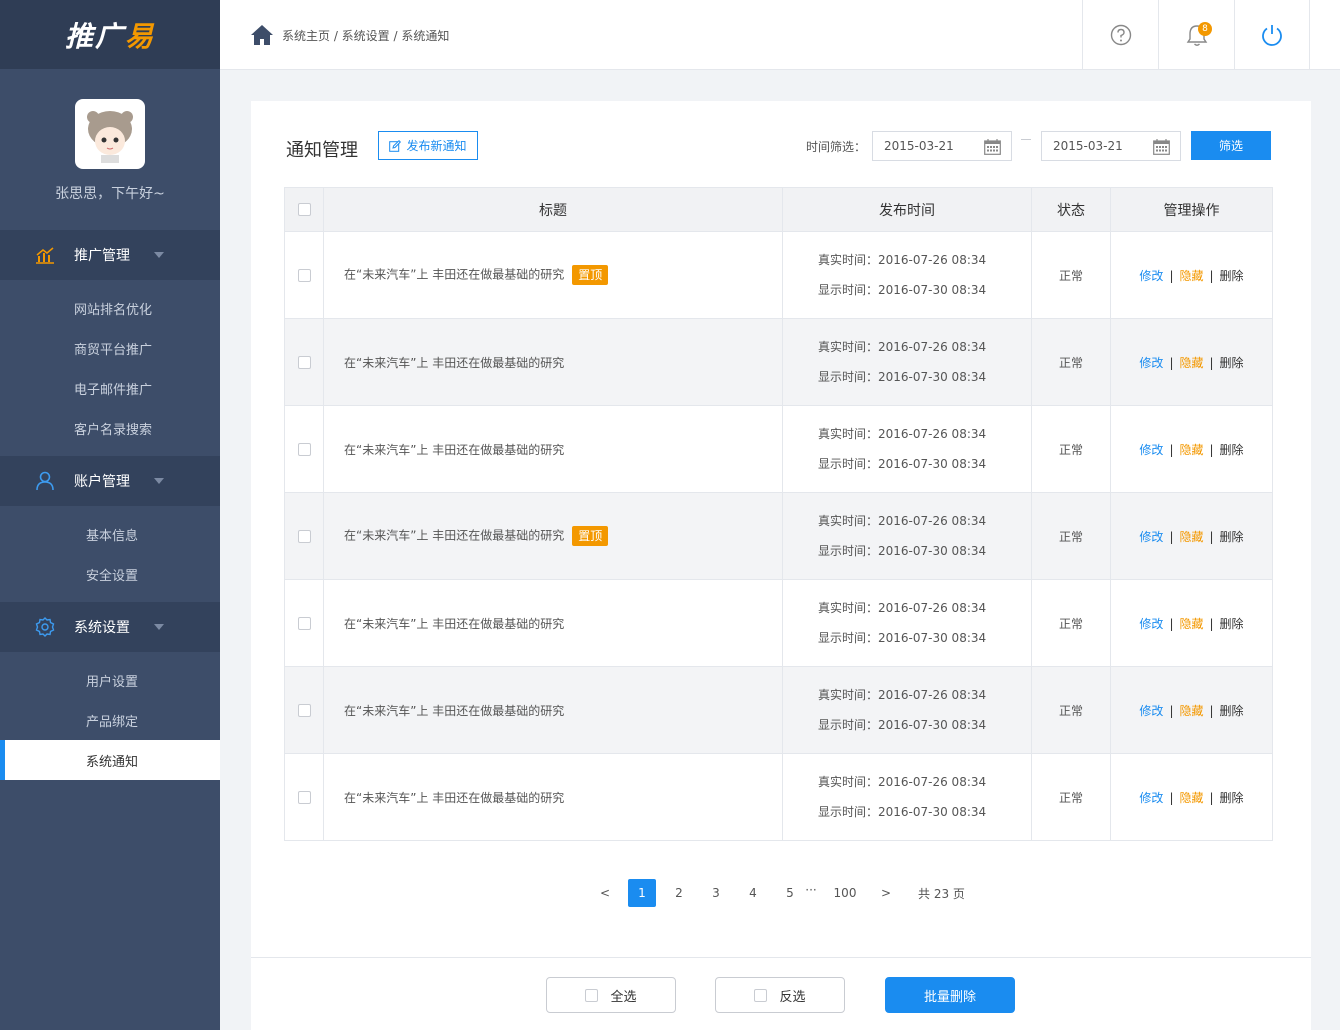 Image resolution: width=1340 pixels, height=1030 pixels. I want to click on date-from-input: 2015-03-21, so click(942, 146).